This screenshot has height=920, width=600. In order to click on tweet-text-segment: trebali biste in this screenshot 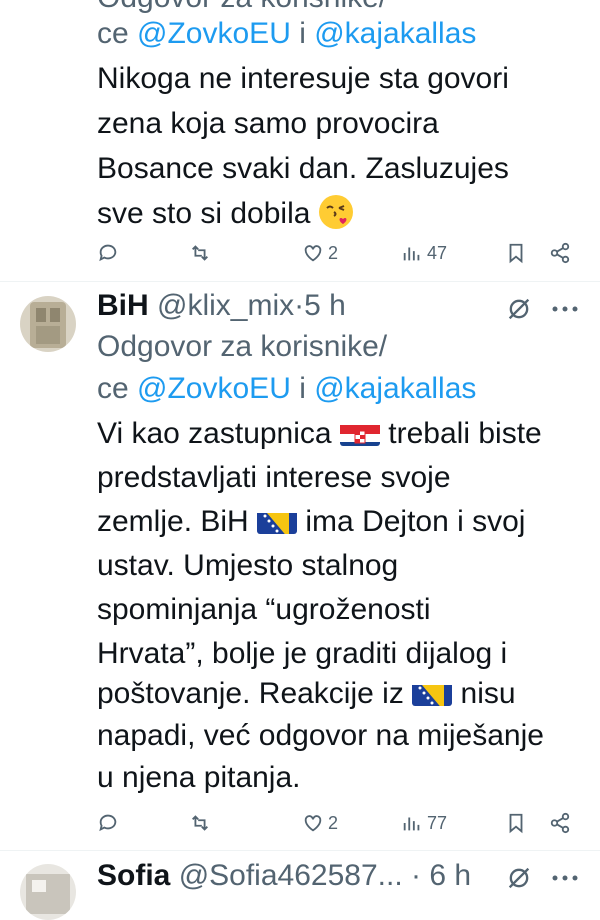, I will do `click(465, 433)`.